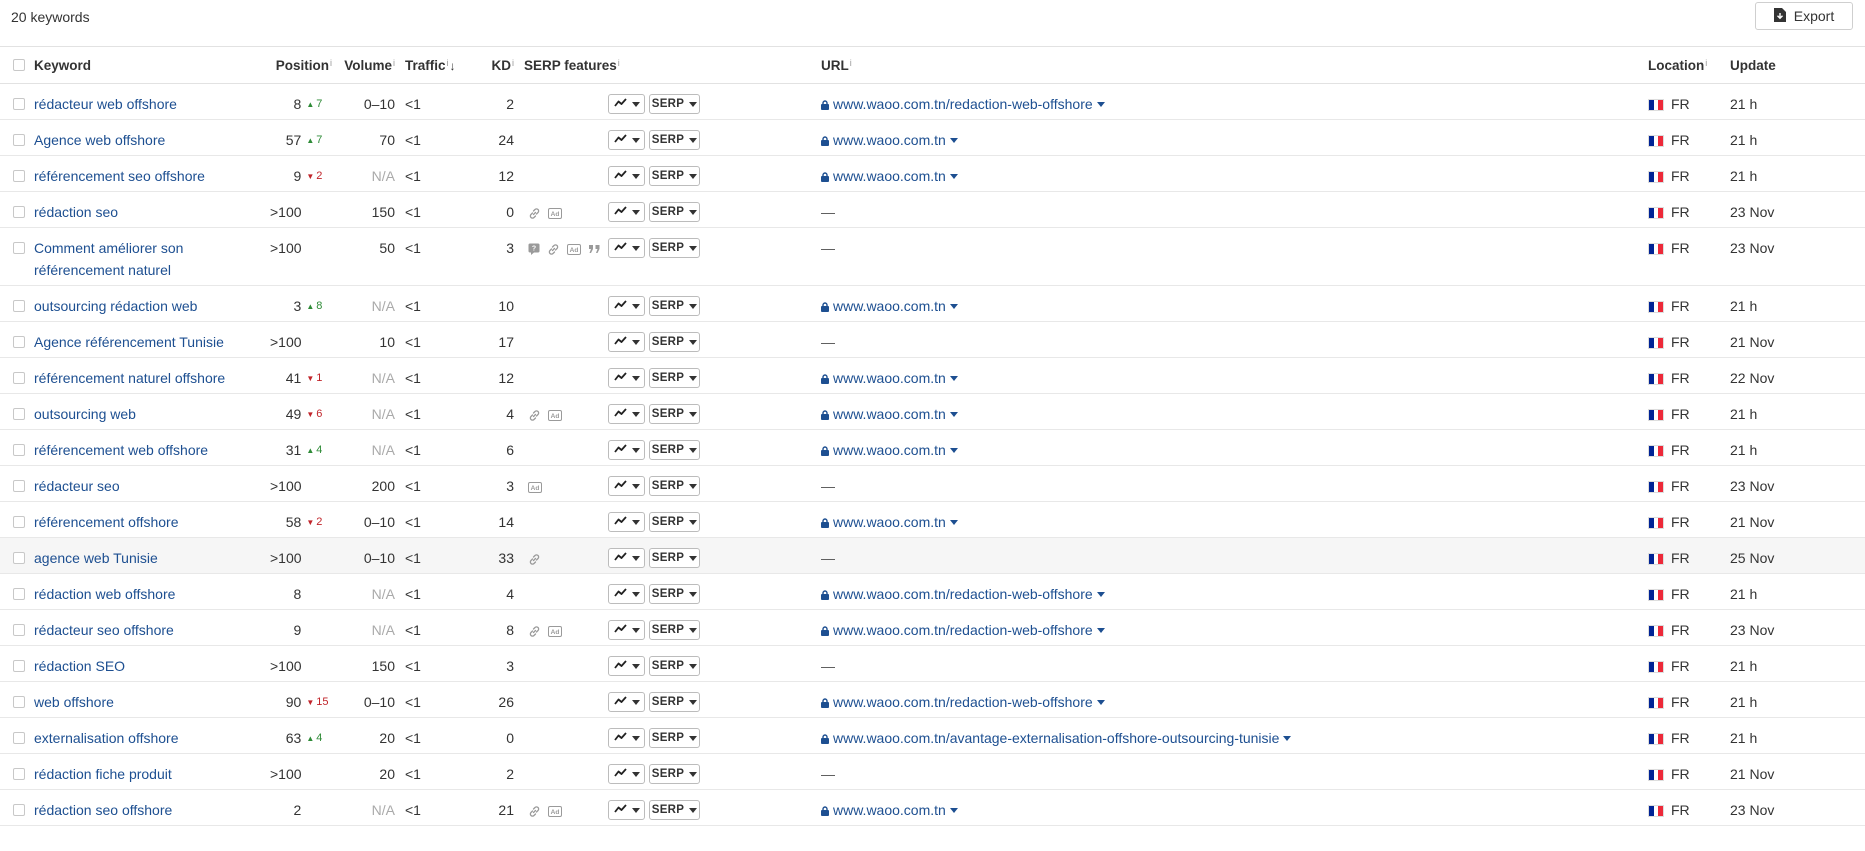  What do you see at coordinates (115, 306) in the screenshot?
I see `keyword-link: outsourcing rédaction web` at bounding box center [115, 306].